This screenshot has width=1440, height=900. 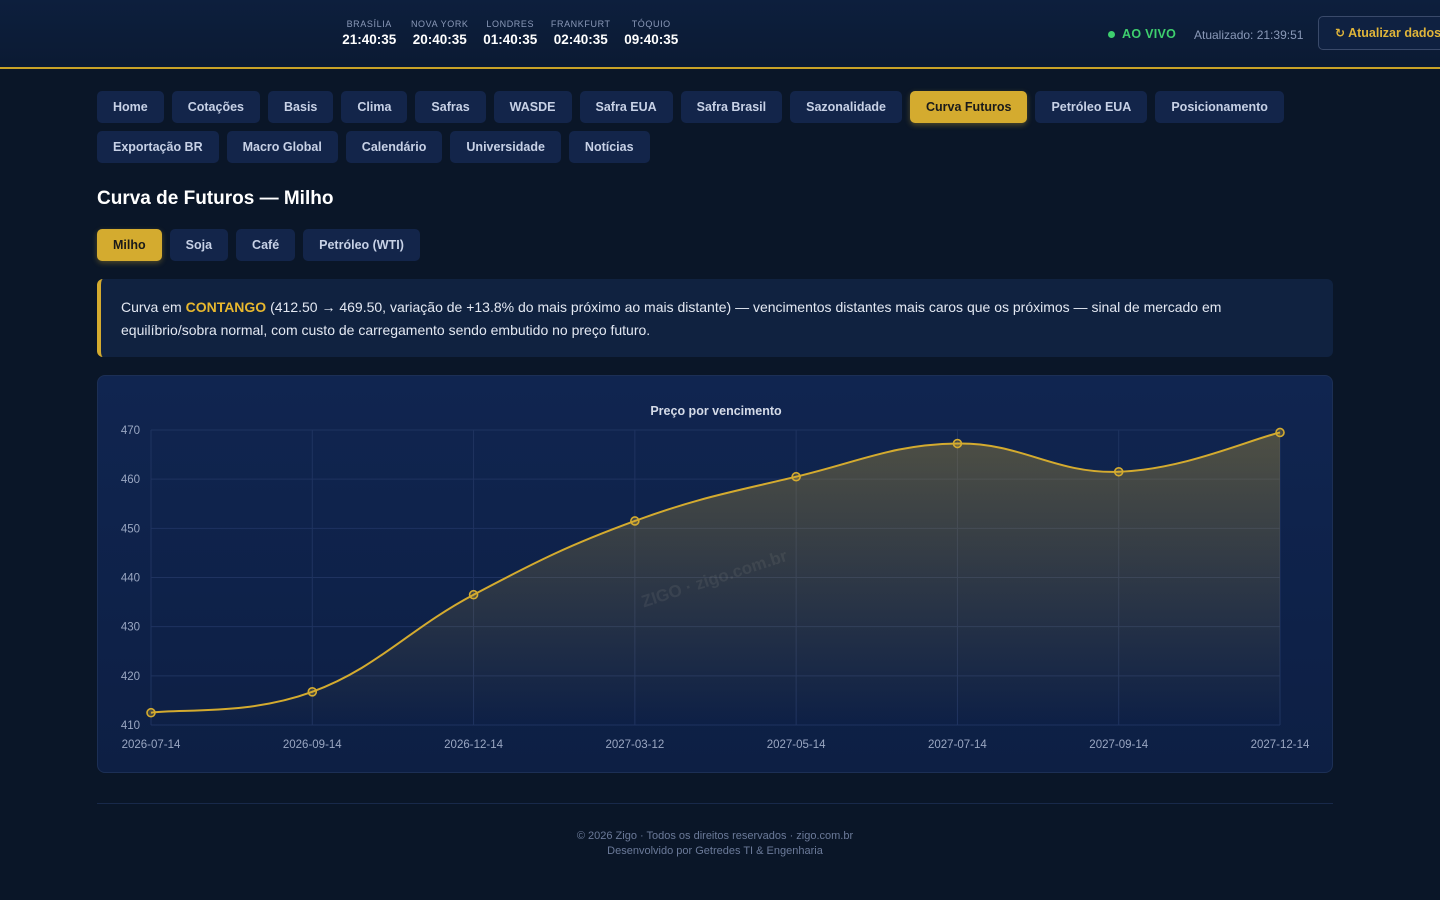 I want to click on clock-time: 21:40:35, so click(x=369, y=39).